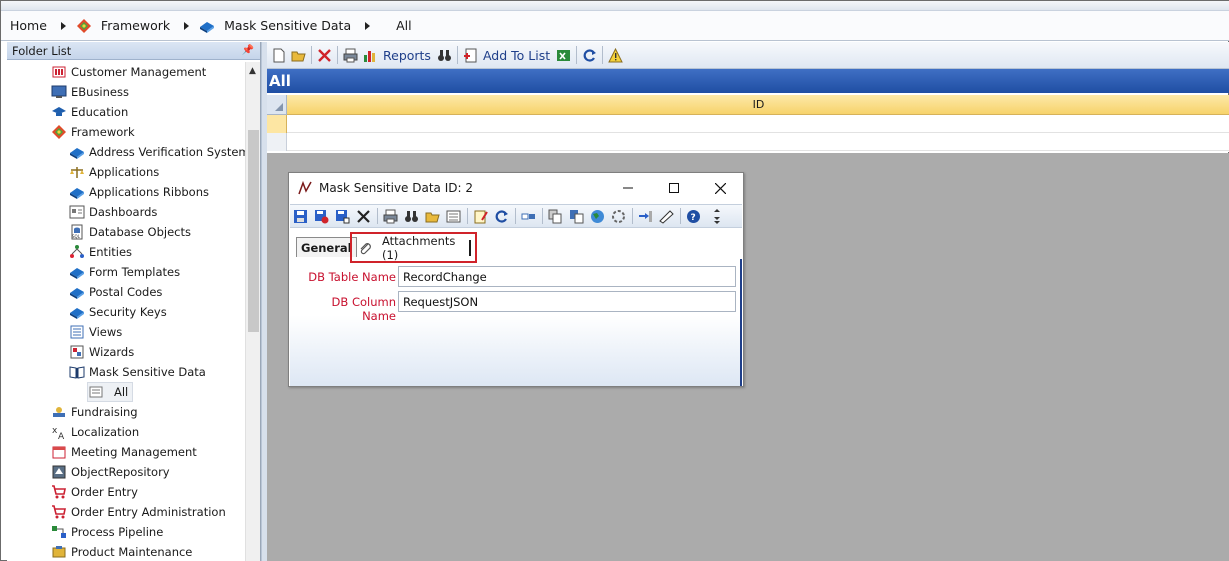 The image size is (1229, 561). Describe the element at coordinates (130, 232) in the screenshot. I see `tree-item-database-objects: SQL Database Objects` at that location.